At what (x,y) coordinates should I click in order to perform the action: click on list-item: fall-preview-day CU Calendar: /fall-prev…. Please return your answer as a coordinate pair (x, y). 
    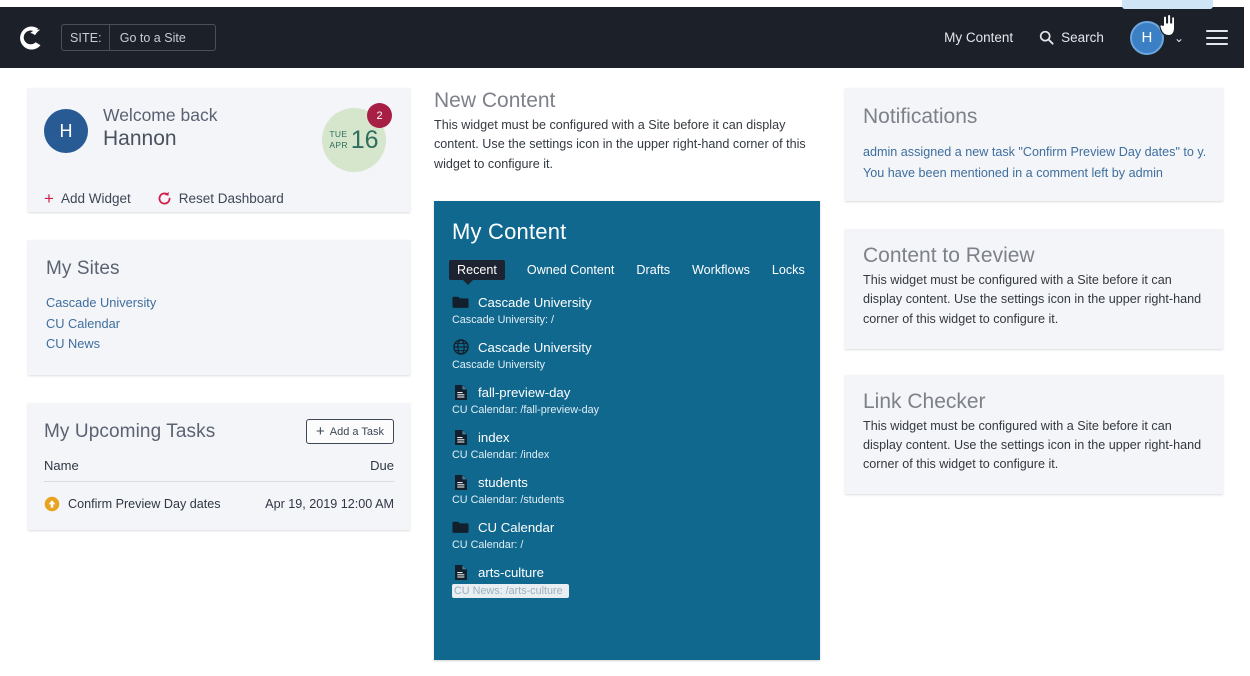
    Looking at the image, I should click on (627, 400).